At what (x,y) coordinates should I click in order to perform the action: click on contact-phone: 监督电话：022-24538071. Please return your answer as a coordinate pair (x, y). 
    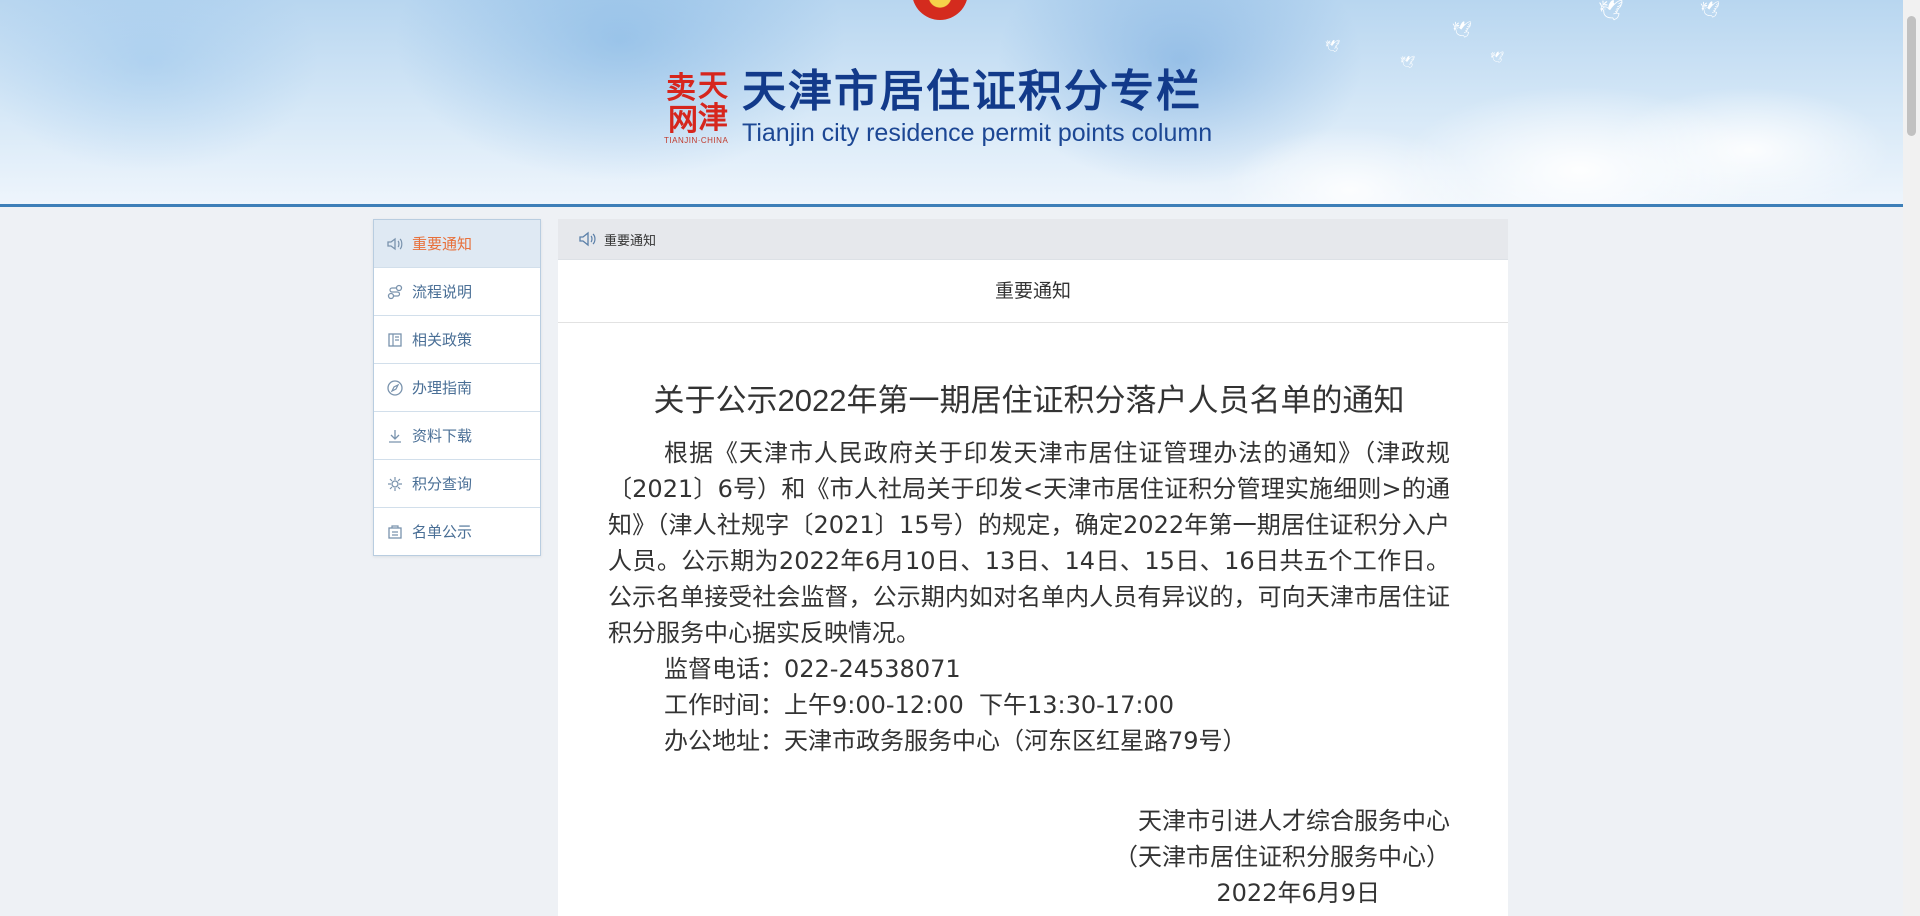
    Looking at the image, I should click on (812, 669).